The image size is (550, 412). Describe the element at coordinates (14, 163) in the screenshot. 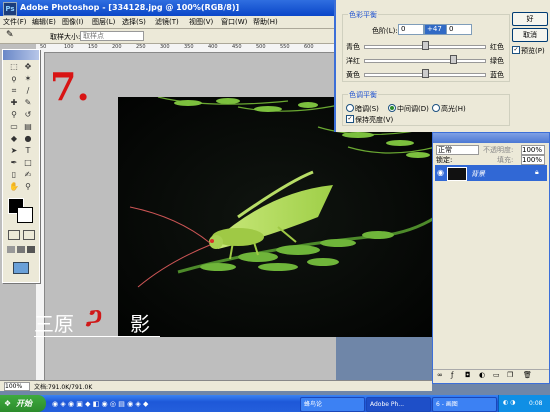

I see `pen-tool-icon: ✒` at that location.